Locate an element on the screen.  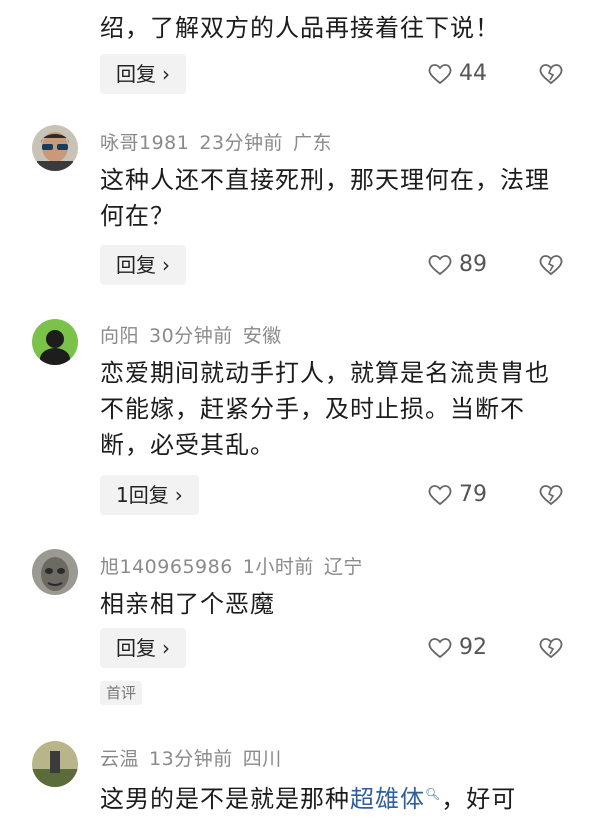
like-count: 89 is located at coordinates (473, 264).